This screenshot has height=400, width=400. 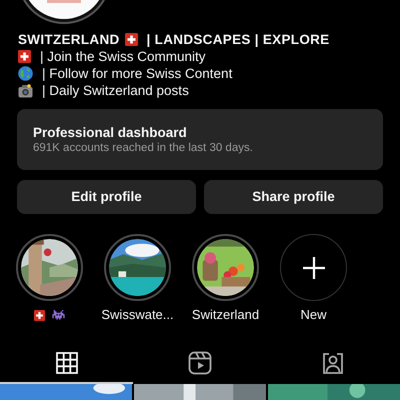 What do you see at coordinates (137, 73) in the screenshot?
I see `bio-text: | Follow for more Swiss Content` at bounding box center [137, 73].